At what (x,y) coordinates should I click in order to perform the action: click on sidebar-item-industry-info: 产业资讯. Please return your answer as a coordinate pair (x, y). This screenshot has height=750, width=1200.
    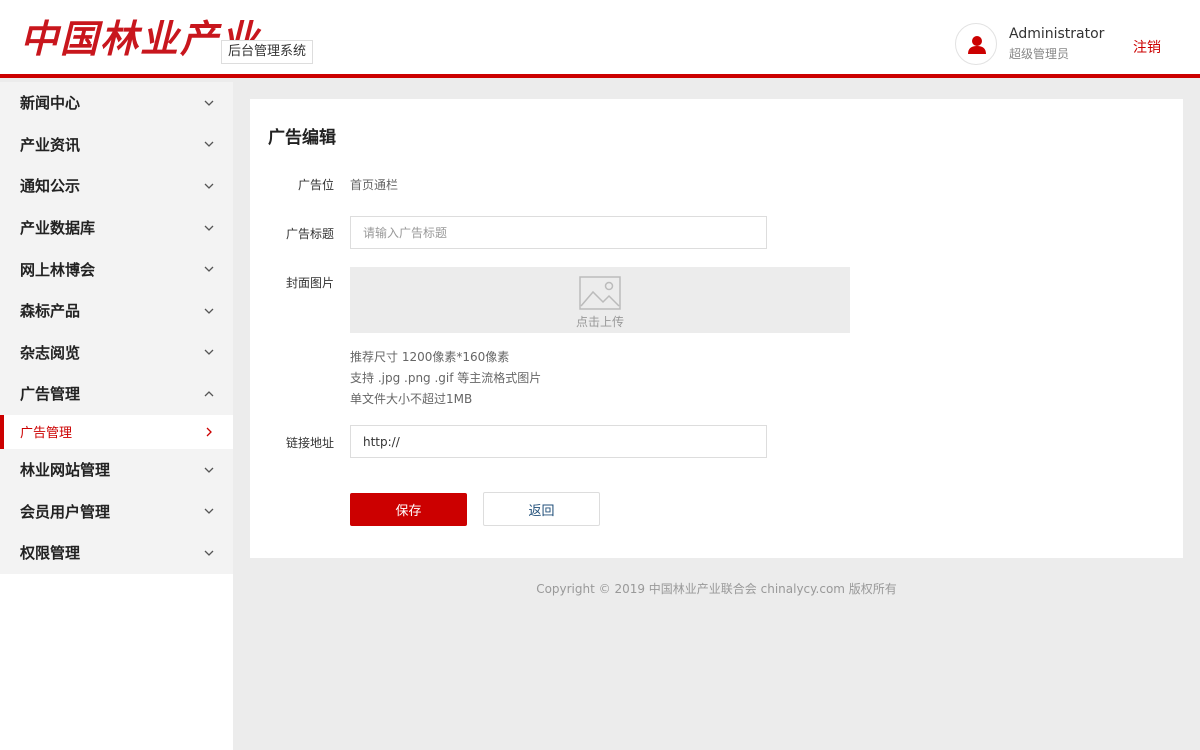
    Looking at the image, I should click on (116, 144).